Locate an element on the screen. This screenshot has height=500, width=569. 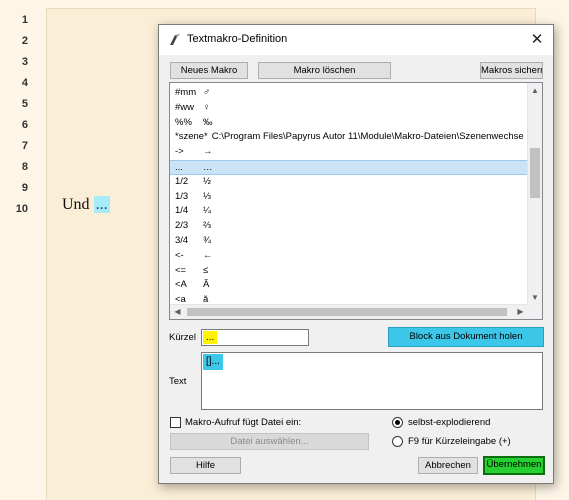
macro-key: -> is located at coordinates (179, 152).